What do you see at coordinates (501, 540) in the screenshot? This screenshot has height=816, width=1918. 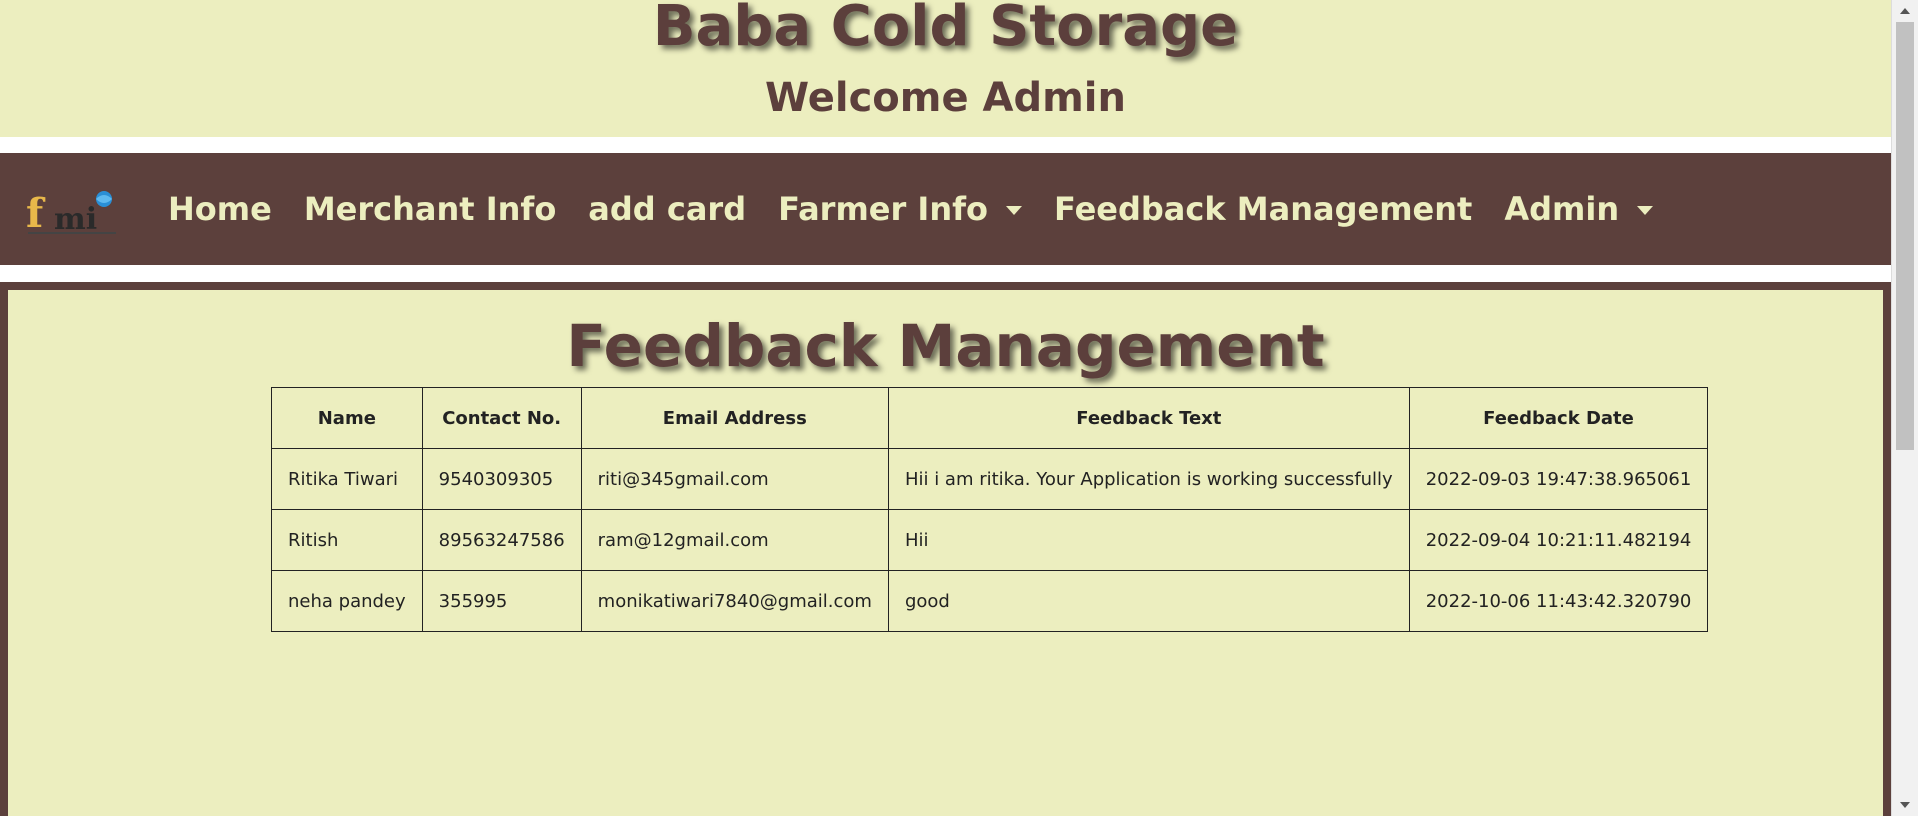 I see `cell-contact: 89563247586` at bounding box center [501, 540].